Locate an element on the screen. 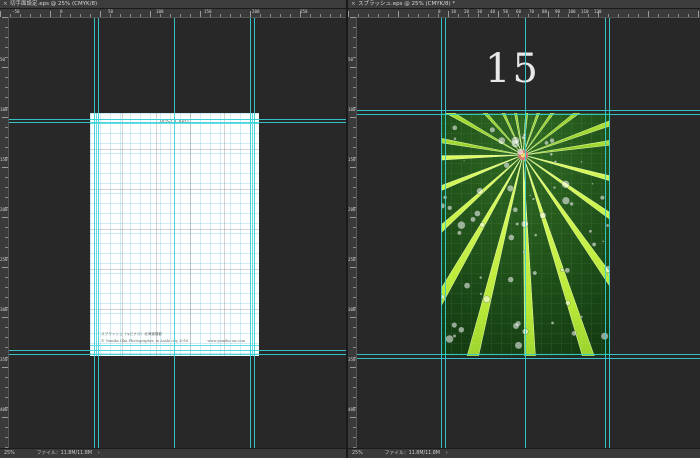 The image size is (700, 458). ruler-number: -50 is located at coordinates (16, 11).